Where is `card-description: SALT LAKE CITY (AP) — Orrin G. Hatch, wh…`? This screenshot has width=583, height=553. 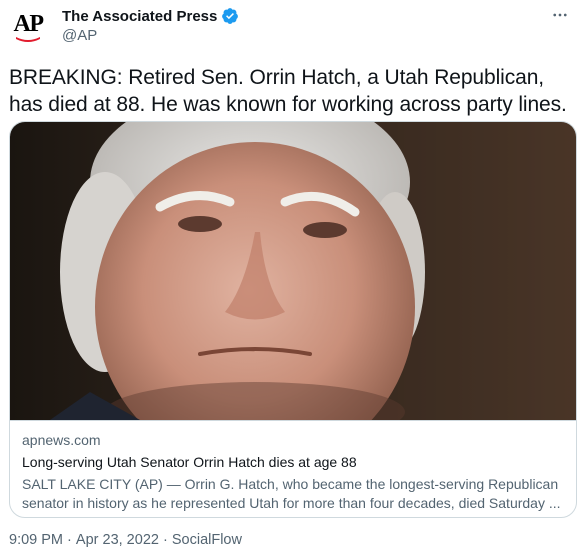 card-description: SALT LAKE CITY (AP) — Orrin G. Hatch, wh… is located at coordinates (291, 493).